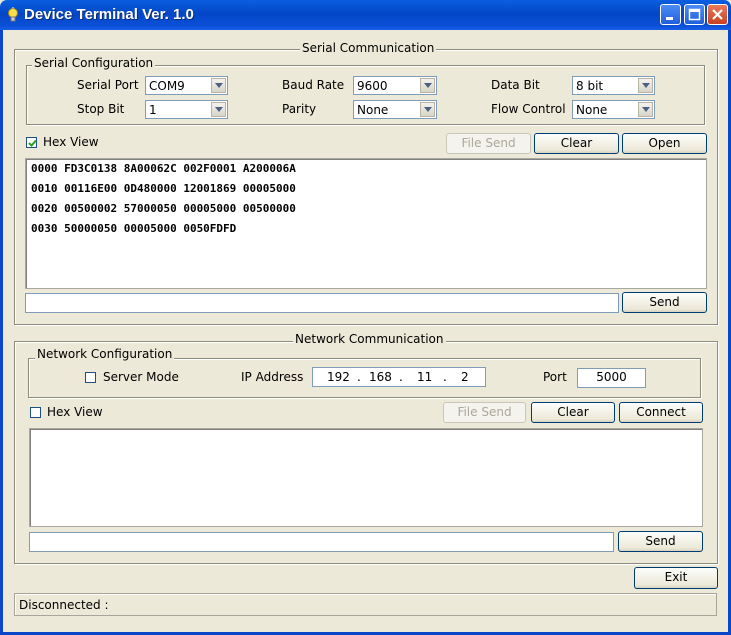 The image size is (731, 635). Describe the element at coordinates (664, 302) in the screenshot. I see `serial-send-button: Send` at that location.